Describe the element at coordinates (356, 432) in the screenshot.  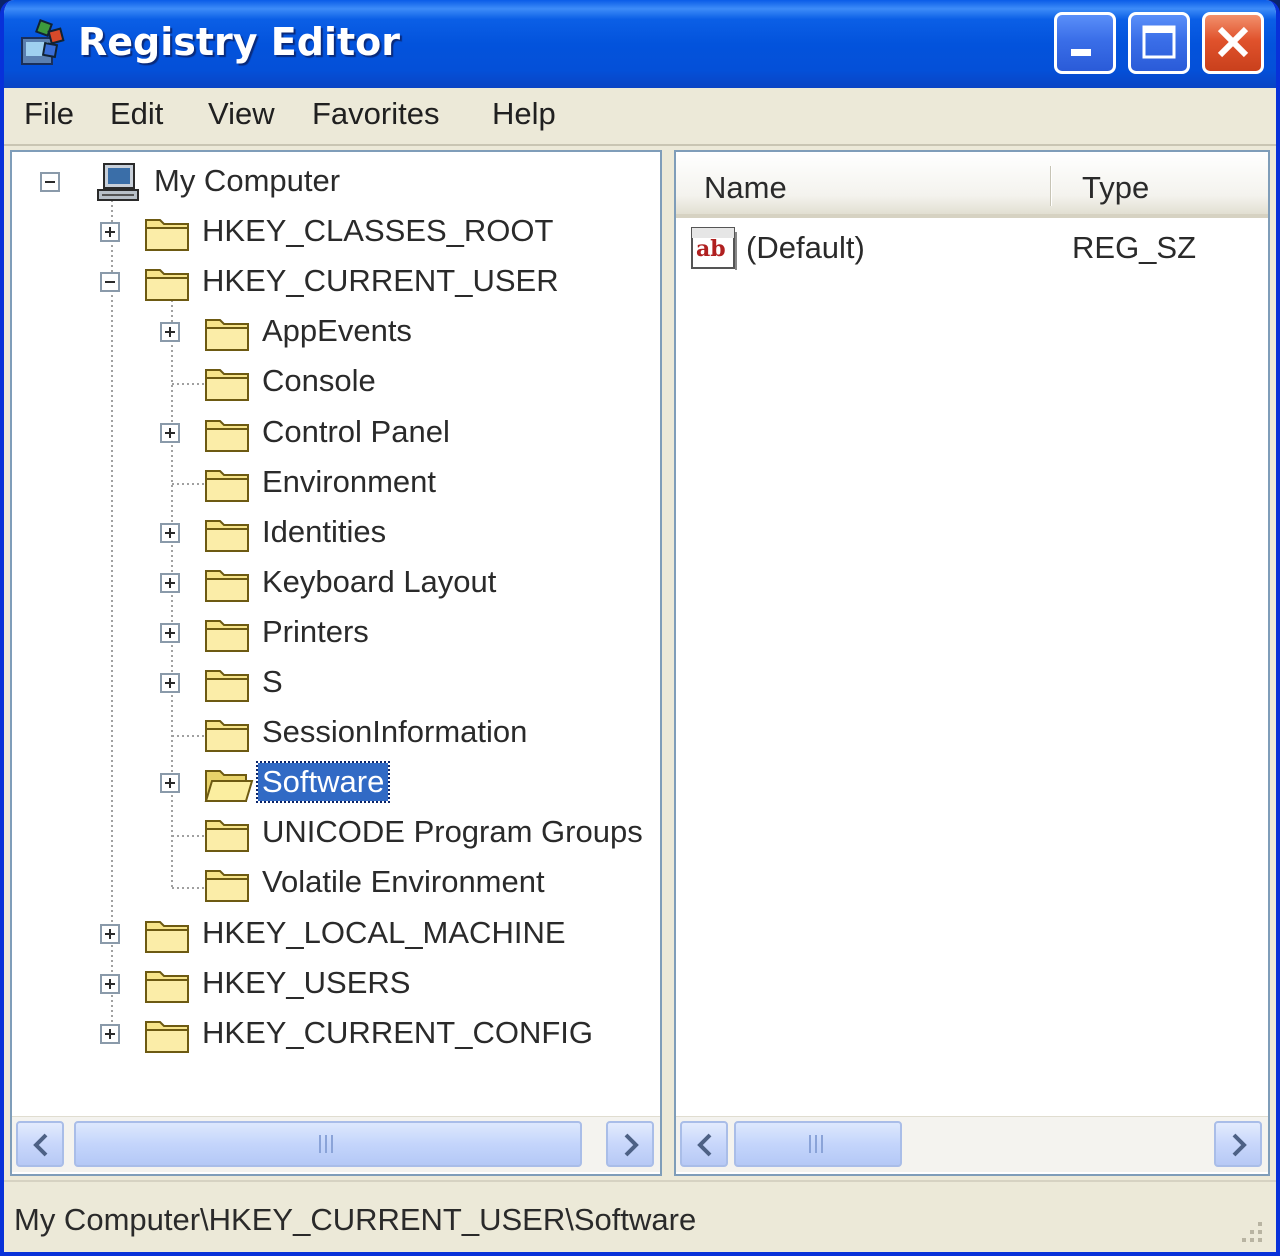
I see `tree-label: Control Panel` at that location.